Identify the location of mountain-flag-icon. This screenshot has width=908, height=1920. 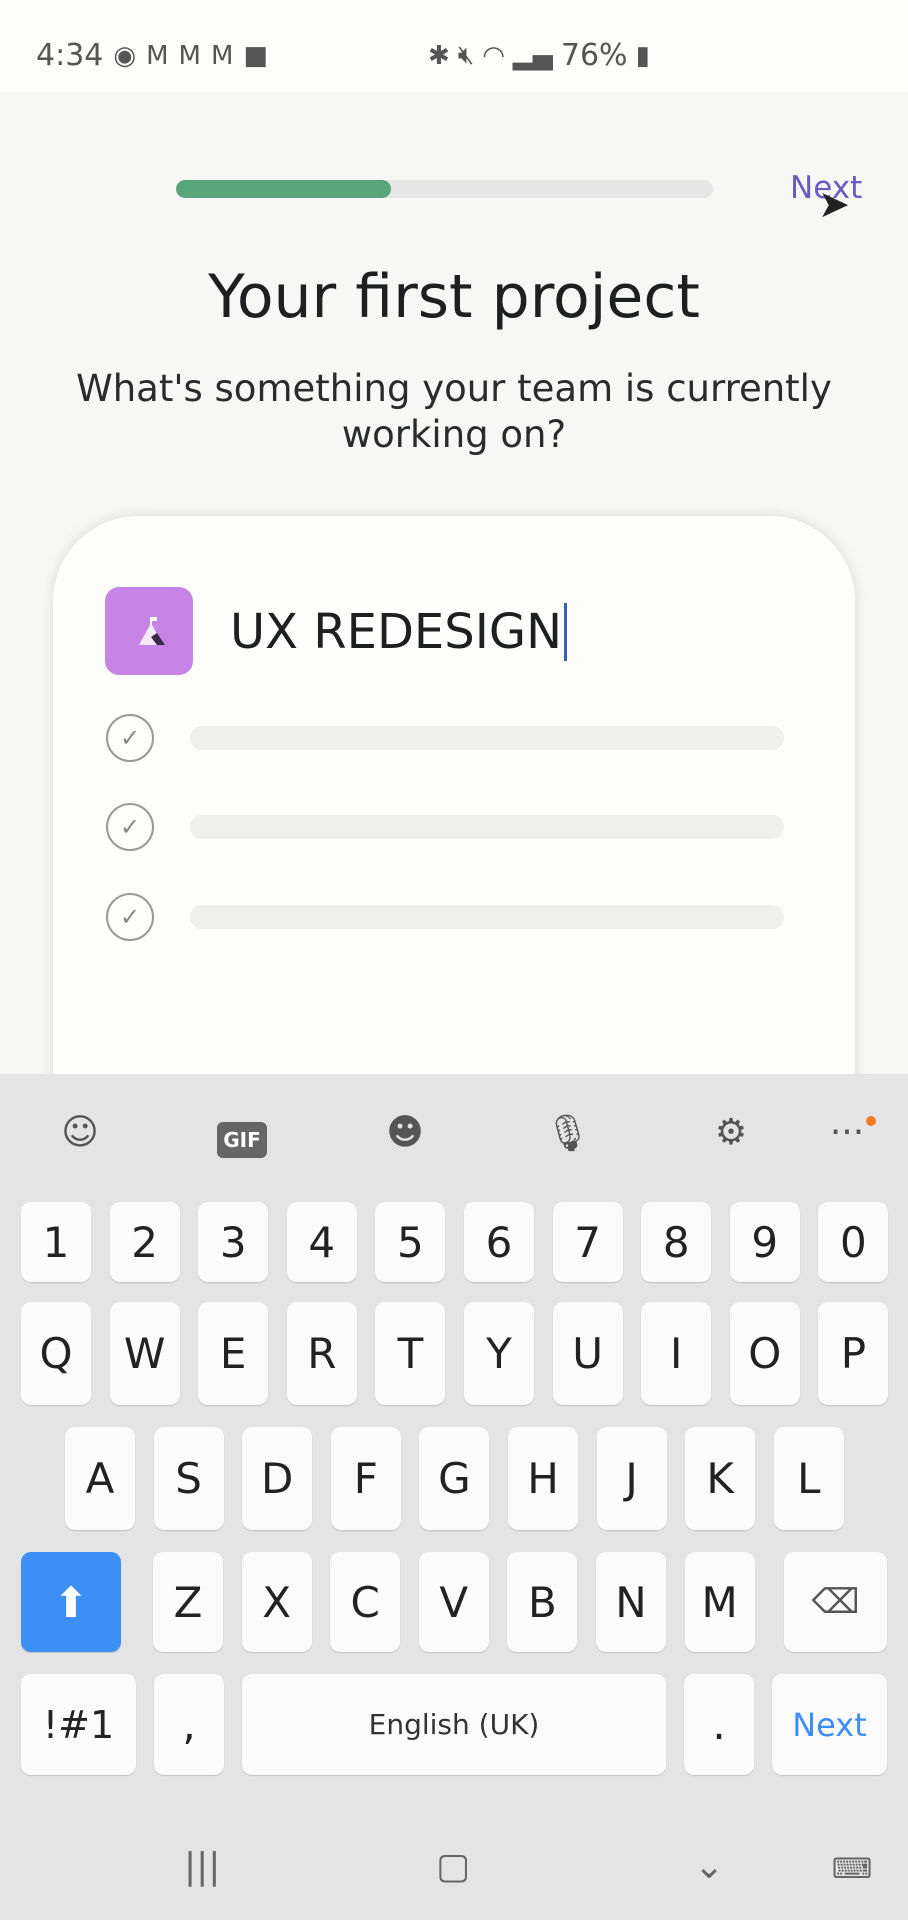
(152, 631).